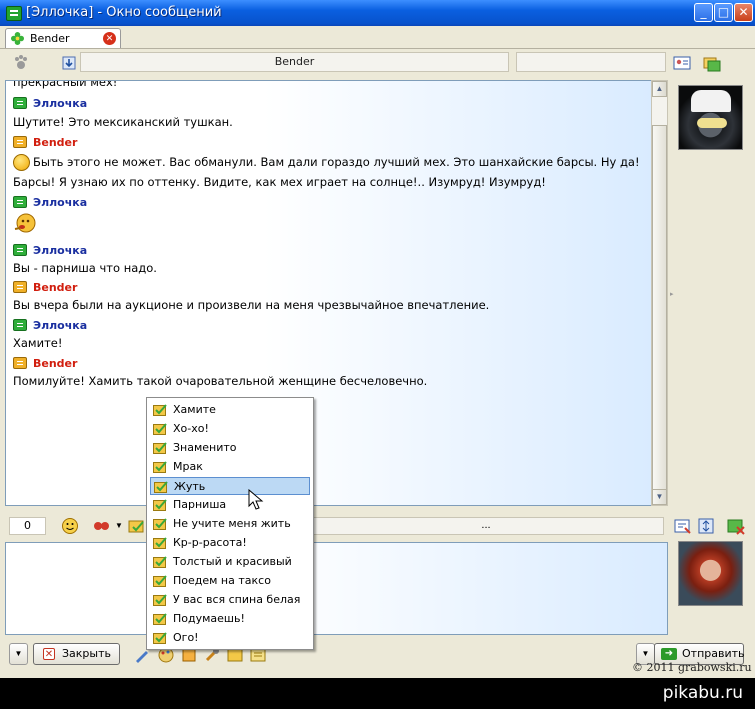  I want to click on download-arrow-icon, so click(69, 63).